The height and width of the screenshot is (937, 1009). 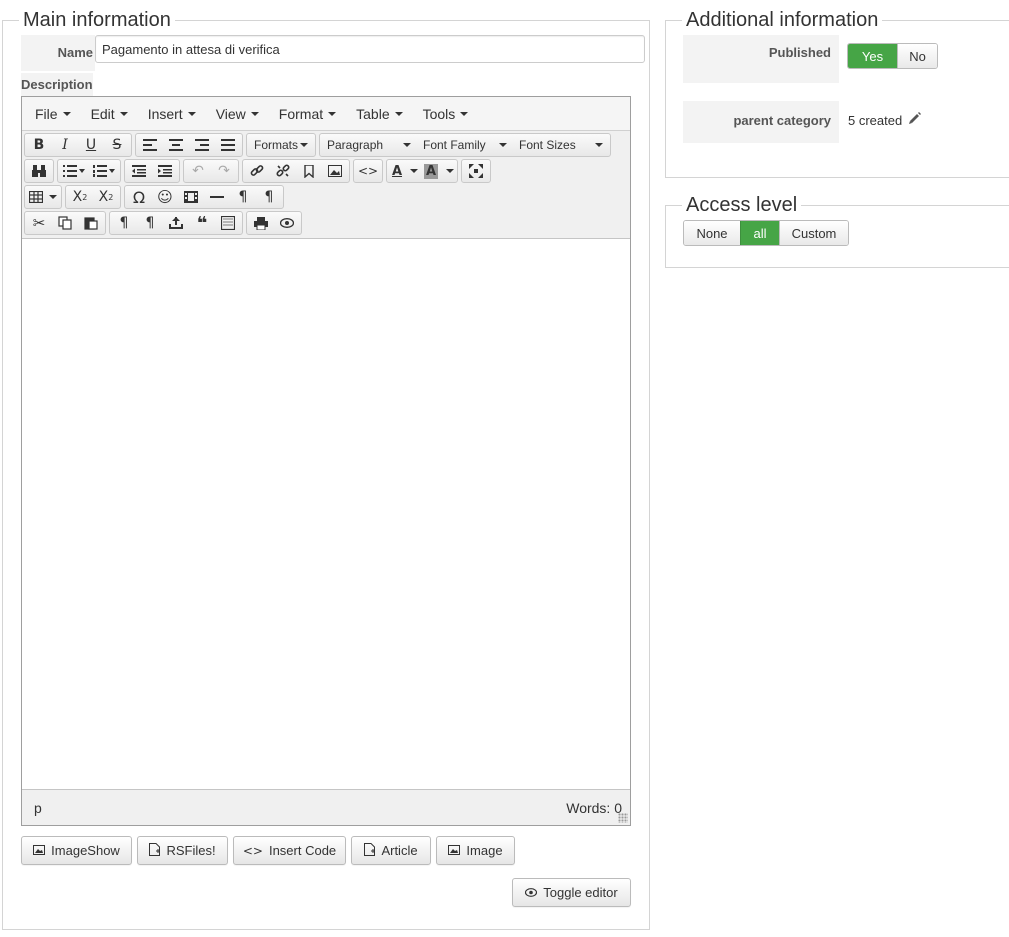 I want to click on insert-code-label: Insert Code, so click(x=302, y=850).